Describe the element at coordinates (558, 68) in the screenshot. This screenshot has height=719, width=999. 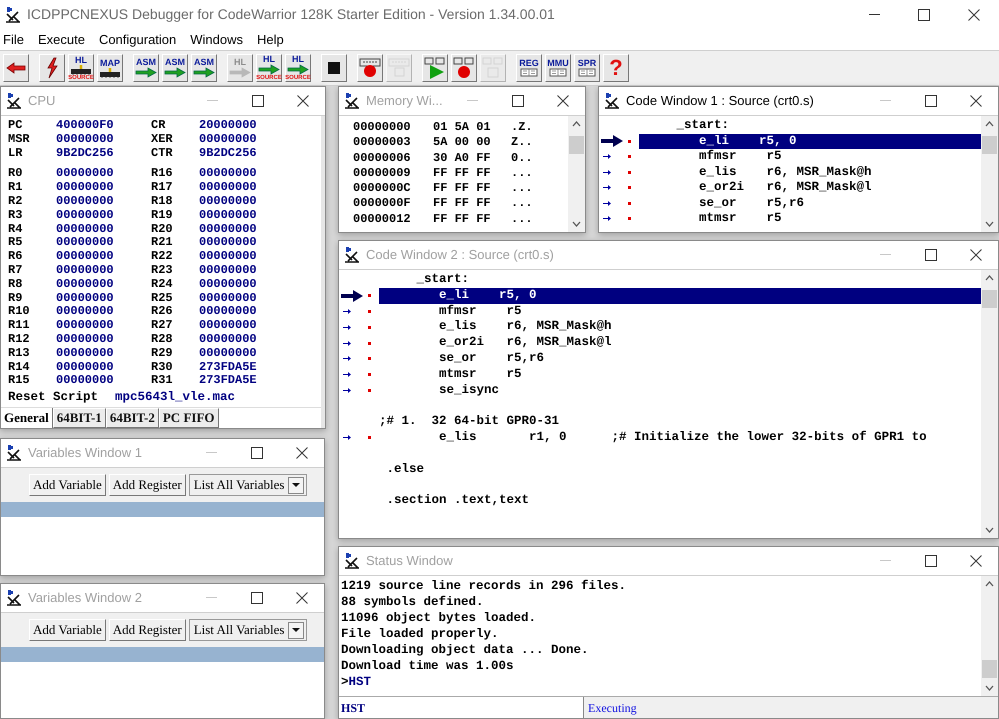
I see `toolbar-button: MMU` at that location.